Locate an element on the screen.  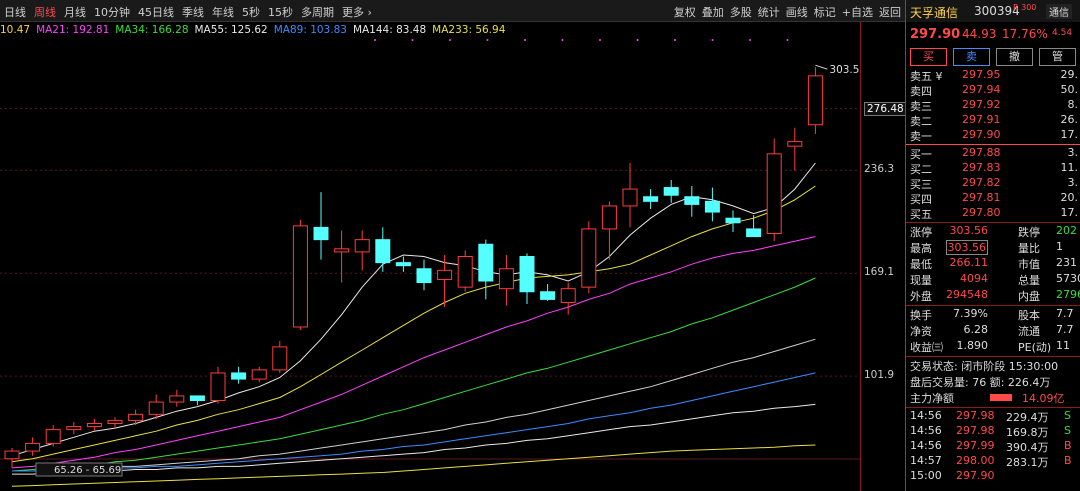
tool-button: +自选 is located at coordinates (857, 12).